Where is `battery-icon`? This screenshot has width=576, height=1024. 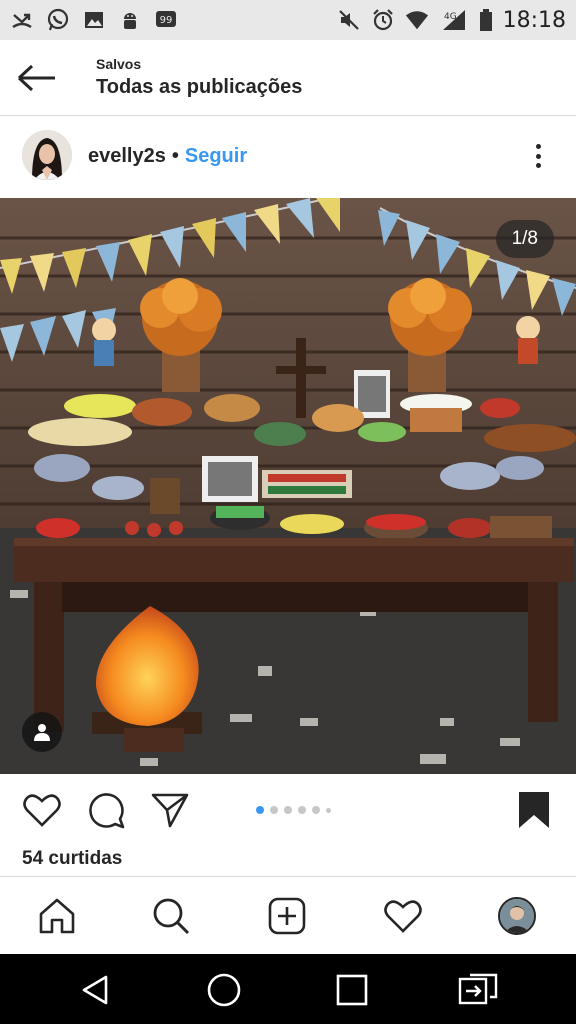 battery-icon is located at coordinates (486, 20).